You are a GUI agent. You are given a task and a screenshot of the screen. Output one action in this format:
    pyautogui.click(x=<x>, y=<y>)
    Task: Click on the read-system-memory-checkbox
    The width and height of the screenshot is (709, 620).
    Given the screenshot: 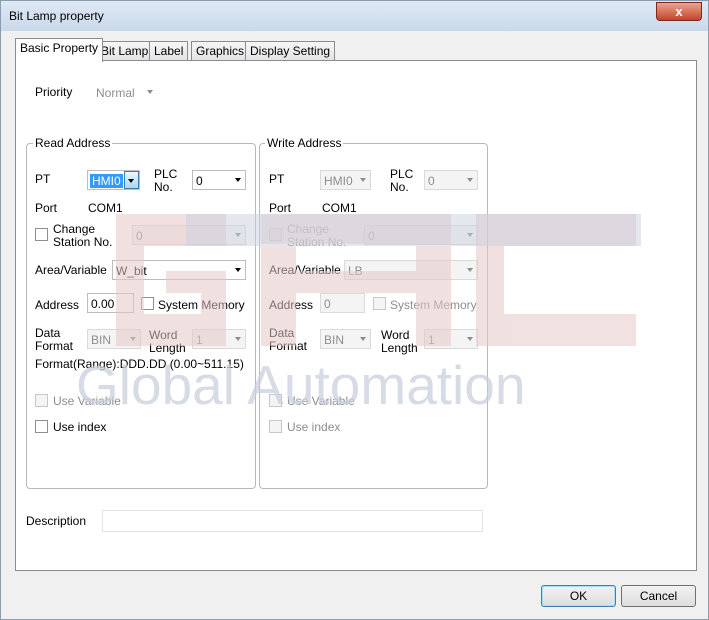 What is the action you would take?
    pyautogui.click(x=147, y=303)
    